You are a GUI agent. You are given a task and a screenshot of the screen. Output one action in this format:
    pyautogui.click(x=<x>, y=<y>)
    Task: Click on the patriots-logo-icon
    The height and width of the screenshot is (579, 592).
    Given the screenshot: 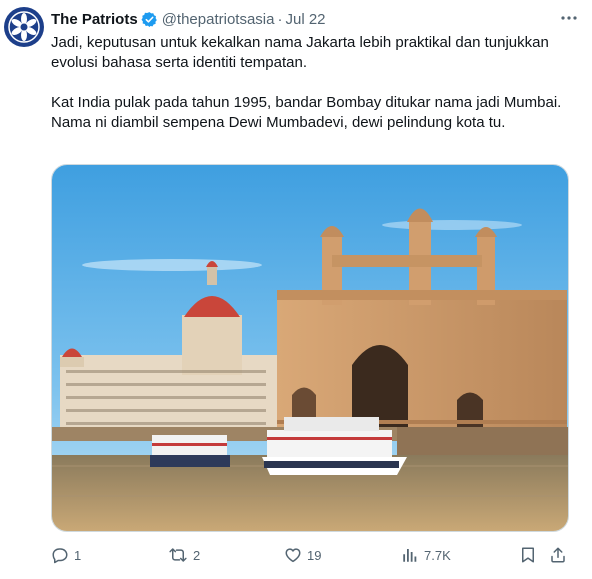 What is the action you would take?
    pyautogui.click(x=24, y=27)
    